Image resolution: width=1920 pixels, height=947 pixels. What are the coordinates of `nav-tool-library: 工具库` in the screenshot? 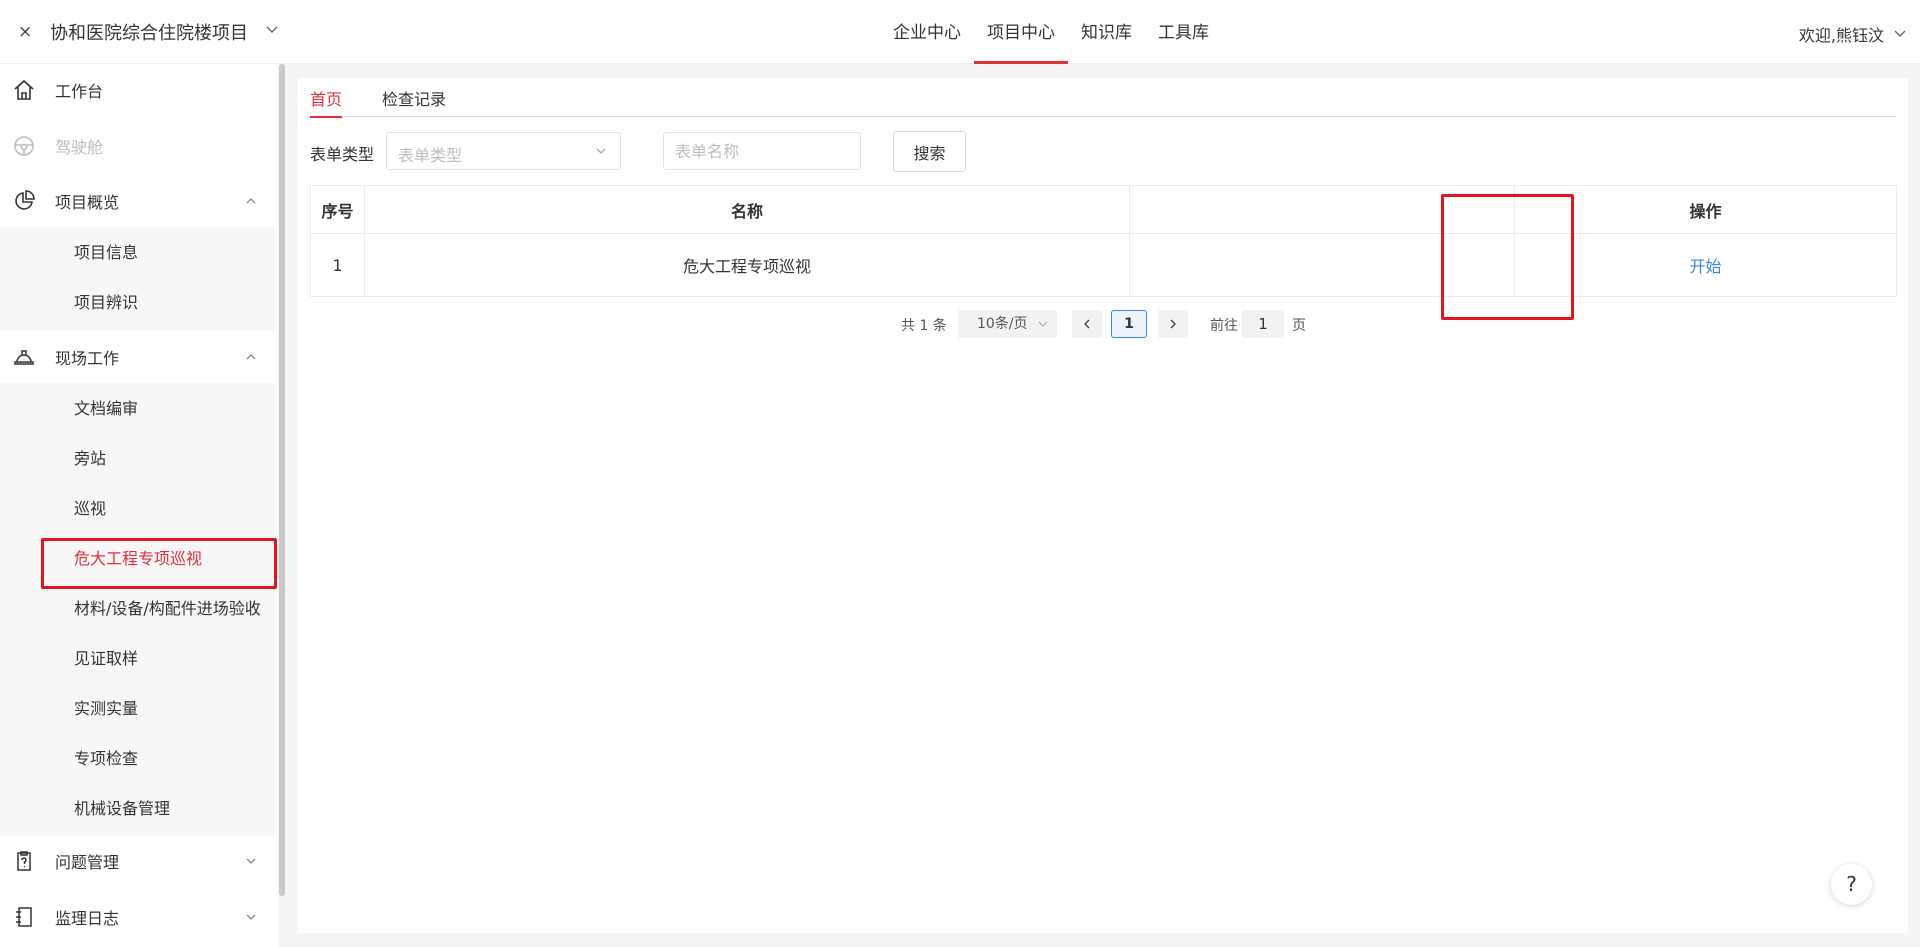 It's located at (1183, 32).